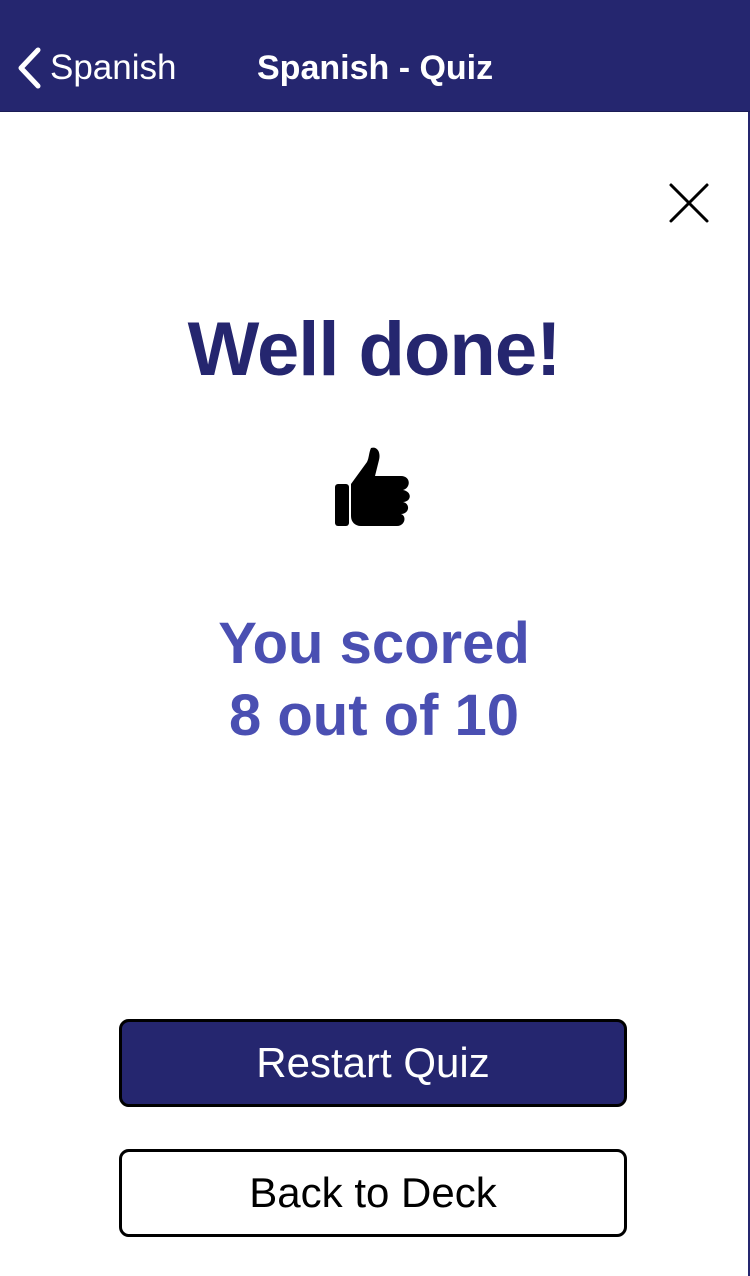  I want to click on result-headline: Well done!, so click(374, 349).